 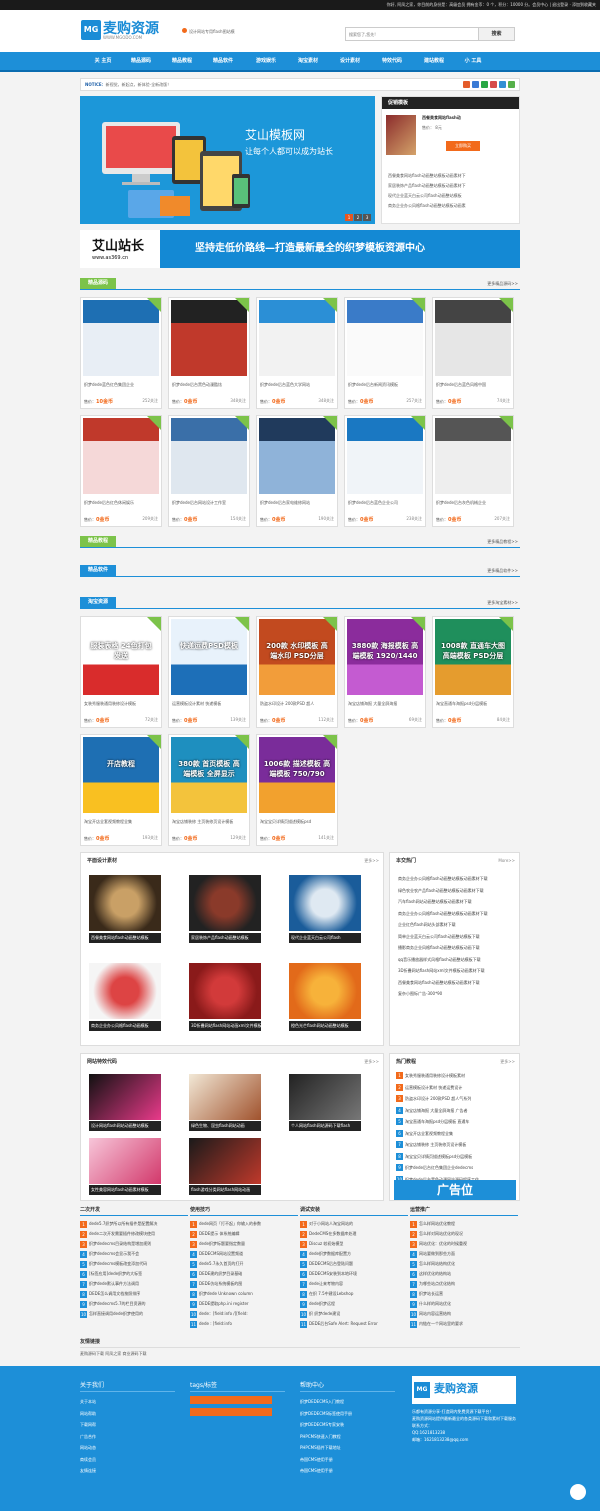 I want to click on product-card: 织梦dede后台黑色动漫酷炫 售价：0金币 348关注, so click(x=209, y=353).